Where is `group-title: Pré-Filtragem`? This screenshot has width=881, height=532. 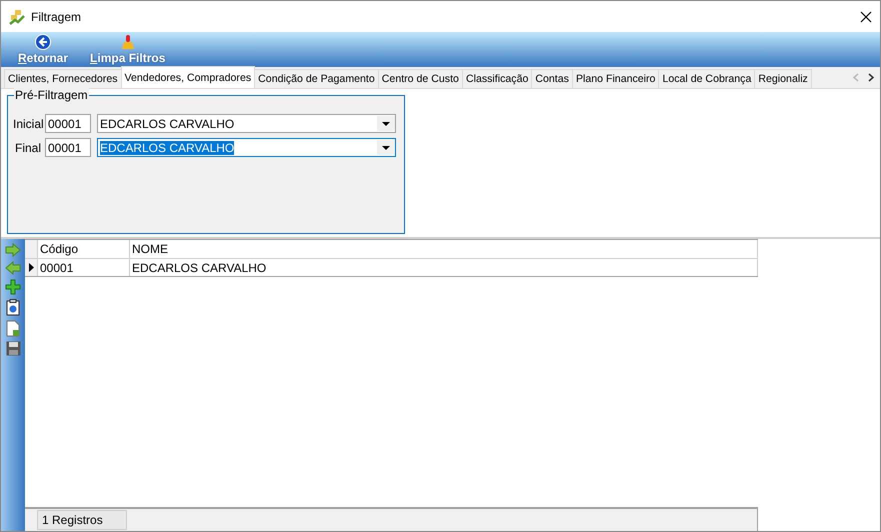
group-title: Pré-Filtragem is located at coordinates (51, 95).